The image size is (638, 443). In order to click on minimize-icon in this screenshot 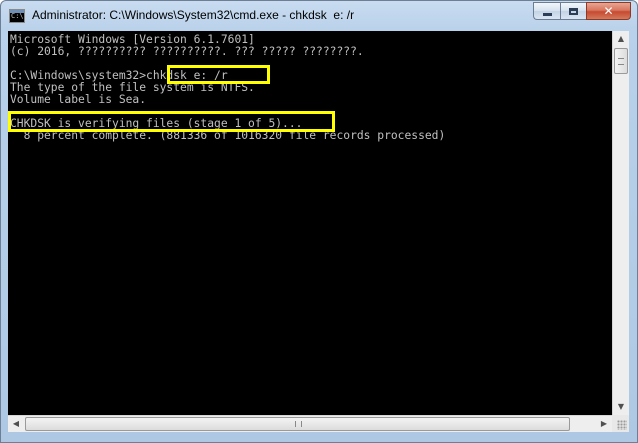, I will do `click(547, 14)`.